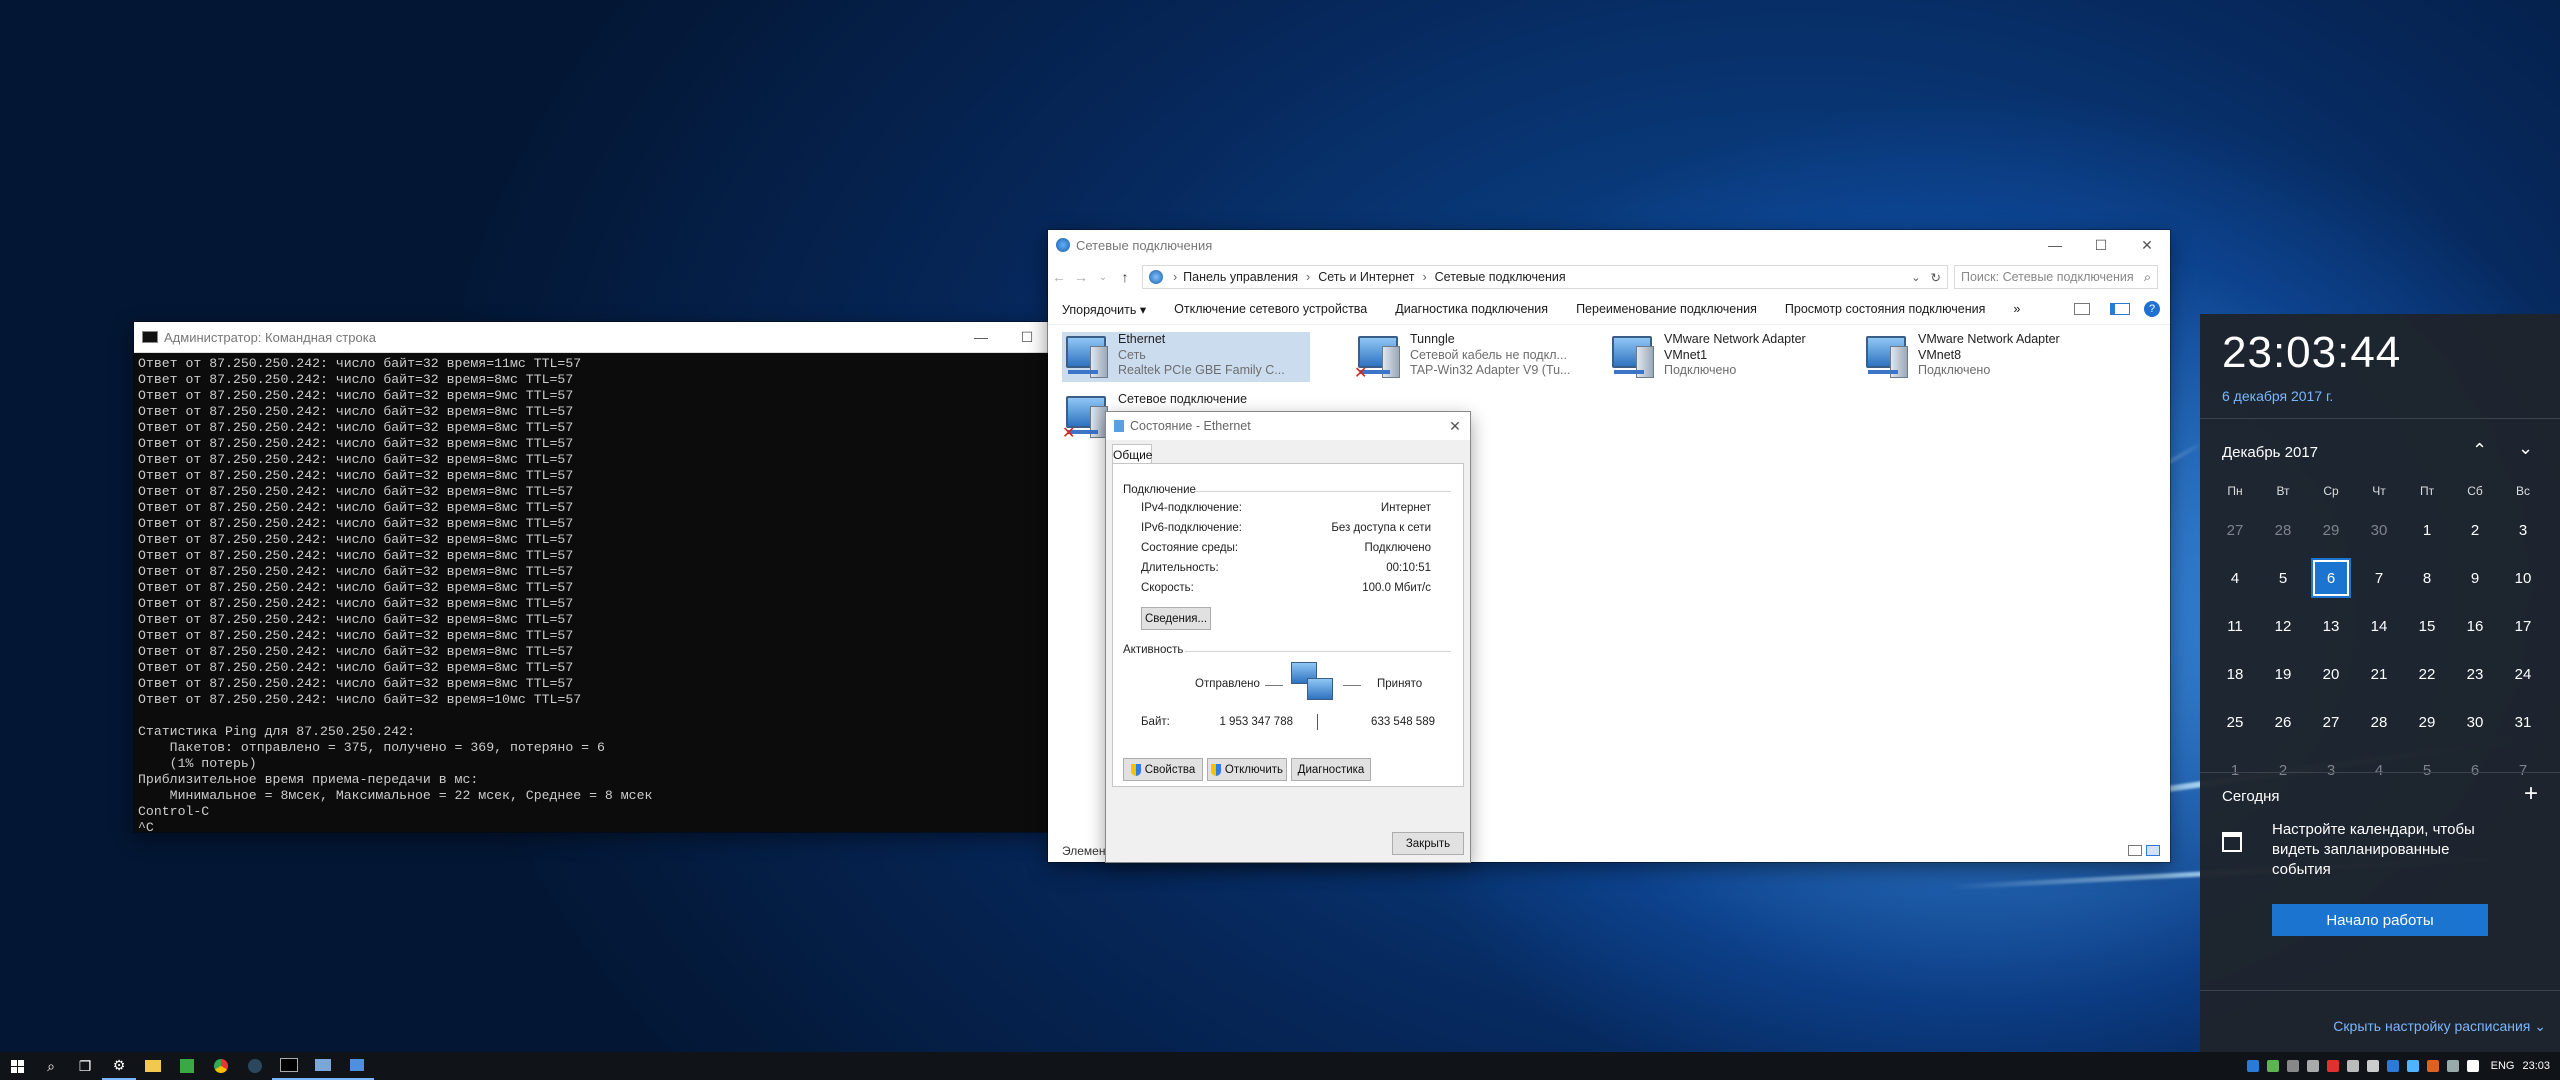  Describe the element at coordinates (2283, 626) in the screenshot. I see `calendar-day: 12` at that location.